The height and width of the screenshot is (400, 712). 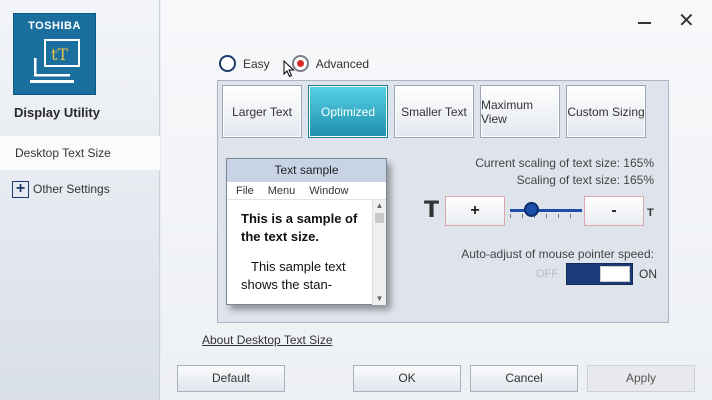 I want to click on current-scaling-value: 165%, so click(x=638, y=163).